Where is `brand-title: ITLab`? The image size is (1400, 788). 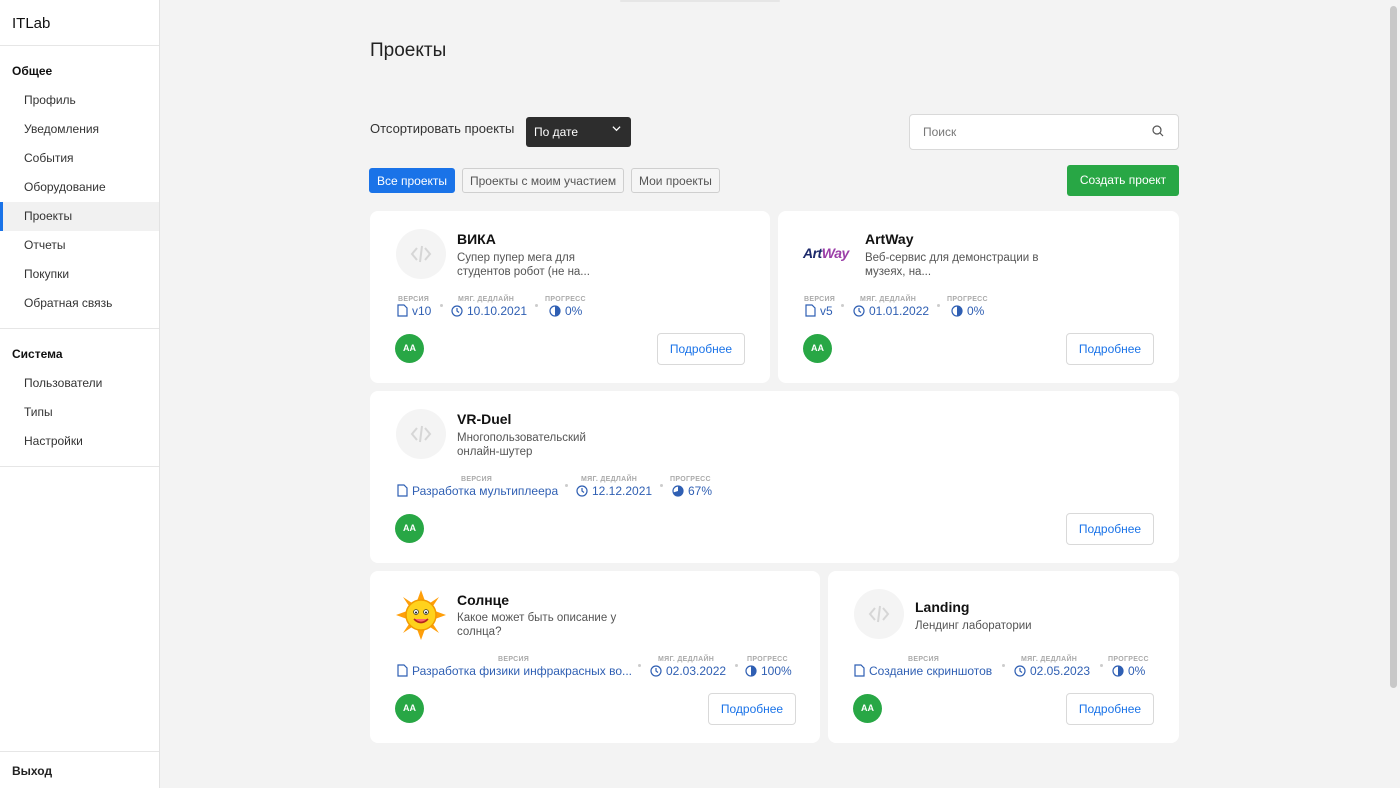
brand-title: ITLab is located at coordinates (79, 23).